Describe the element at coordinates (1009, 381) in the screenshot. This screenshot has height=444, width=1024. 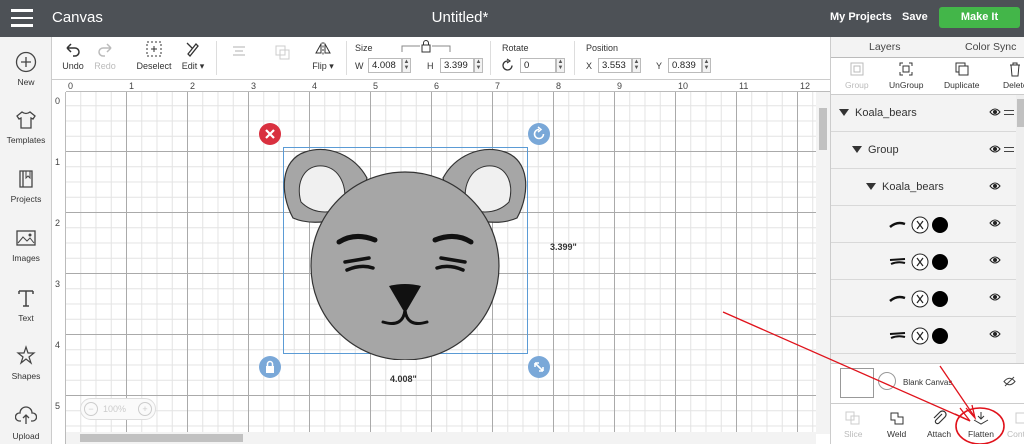
I see `eye-hidden-icon` at that location.